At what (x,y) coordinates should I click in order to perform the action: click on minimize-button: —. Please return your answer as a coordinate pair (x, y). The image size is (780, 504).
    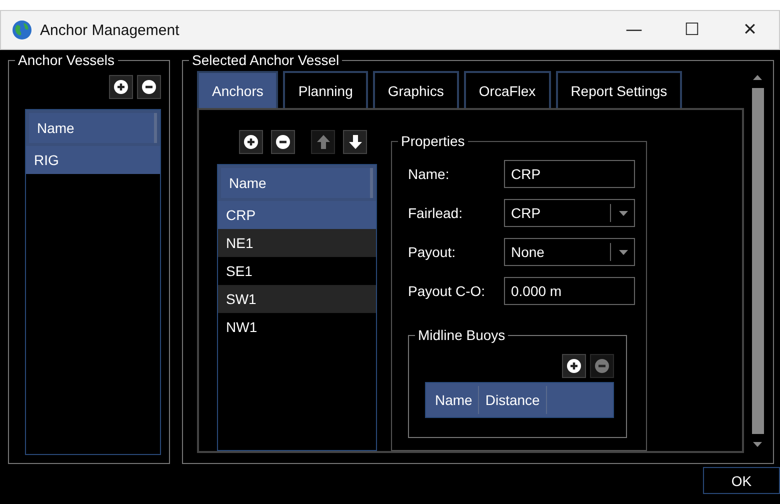
    Looking at the image, I should click on (634, 30).